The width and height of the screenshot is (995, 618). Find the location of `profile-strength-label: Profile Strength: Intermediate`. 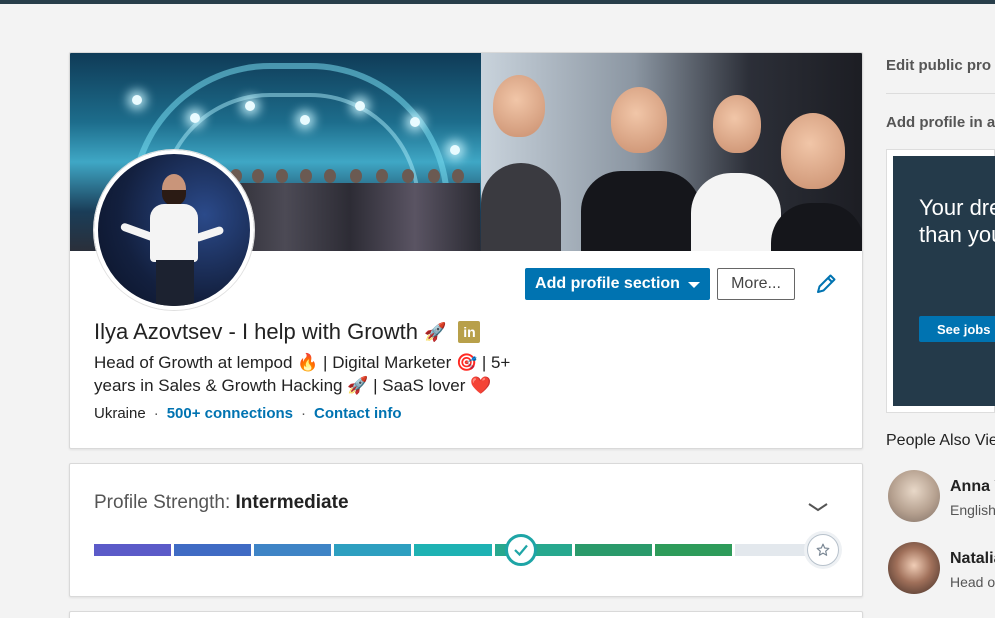

profile-strength-label: Profile Strength: Intermediate is located at coordinates (221, 503).